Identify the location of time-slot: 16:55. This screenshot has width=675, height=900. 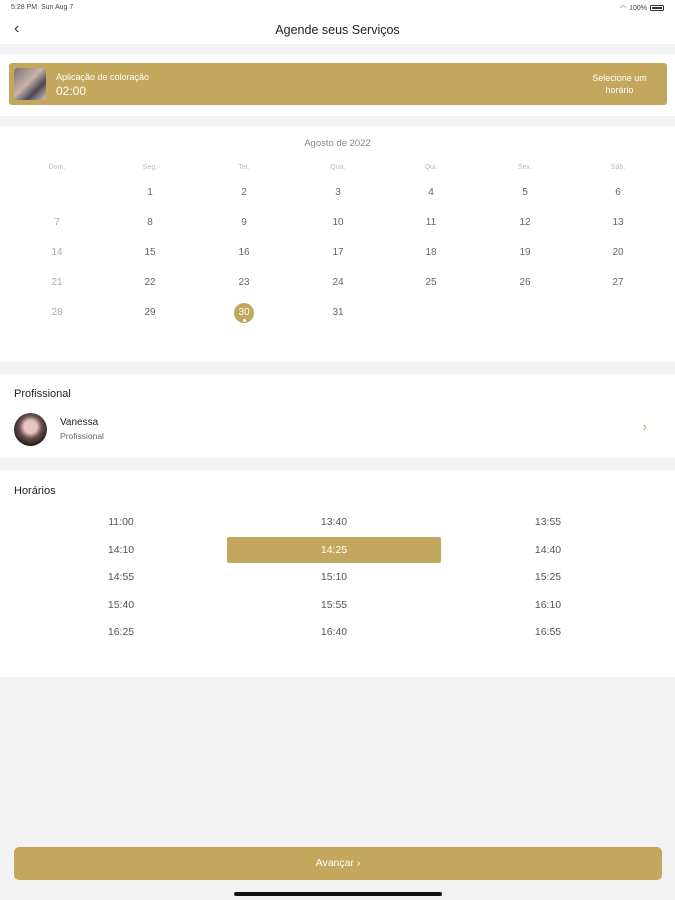
(548, 632).